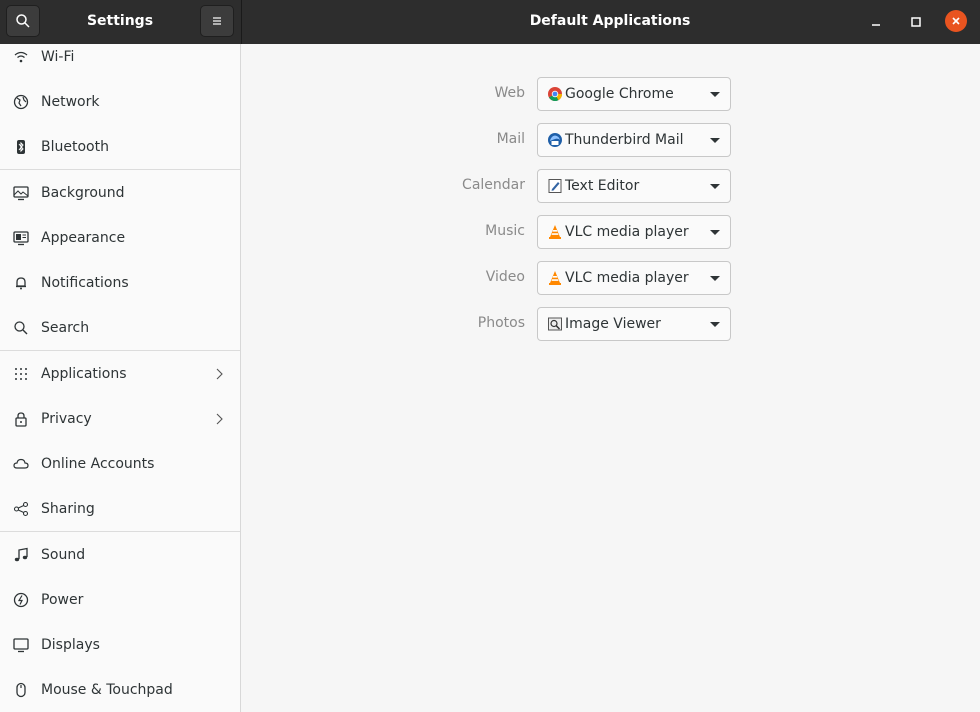 The image size is (980, 712). What do you see at coordinates (21, 147) in the screenshot?
I see `bluetooth-icon` at bounding box center [21, 147].